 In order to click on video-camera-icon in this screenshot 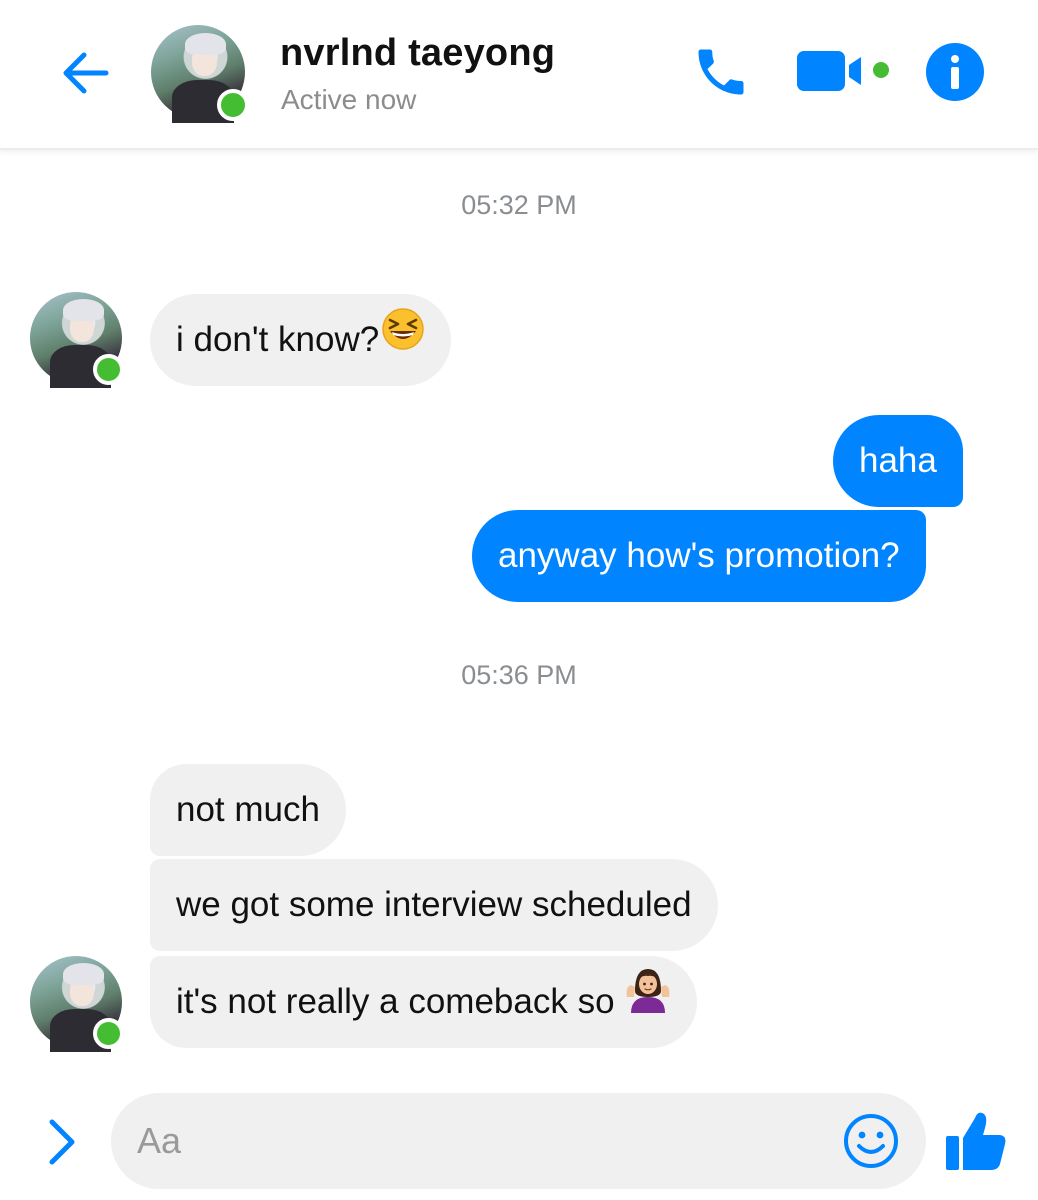, I will do `click(845, 71)`.